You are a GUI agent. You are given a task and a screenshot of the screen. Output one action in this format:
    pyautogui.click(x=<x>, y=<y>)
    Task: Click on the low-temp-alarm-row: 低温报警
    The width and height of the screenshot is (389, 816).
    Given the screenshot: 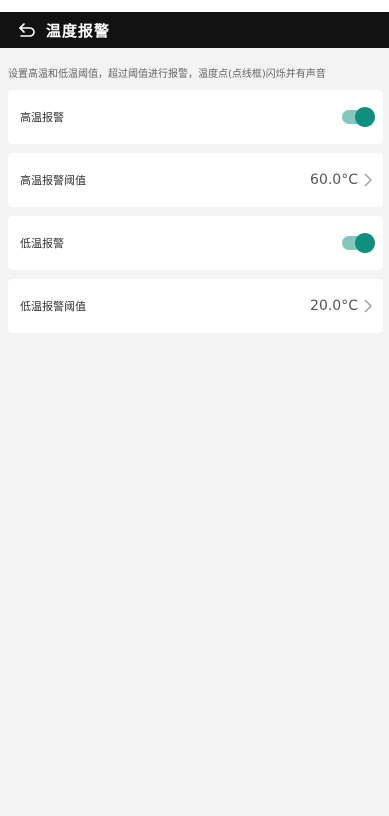 What is the action you would take?
    pyautogui.click(x=195, y=243)
    